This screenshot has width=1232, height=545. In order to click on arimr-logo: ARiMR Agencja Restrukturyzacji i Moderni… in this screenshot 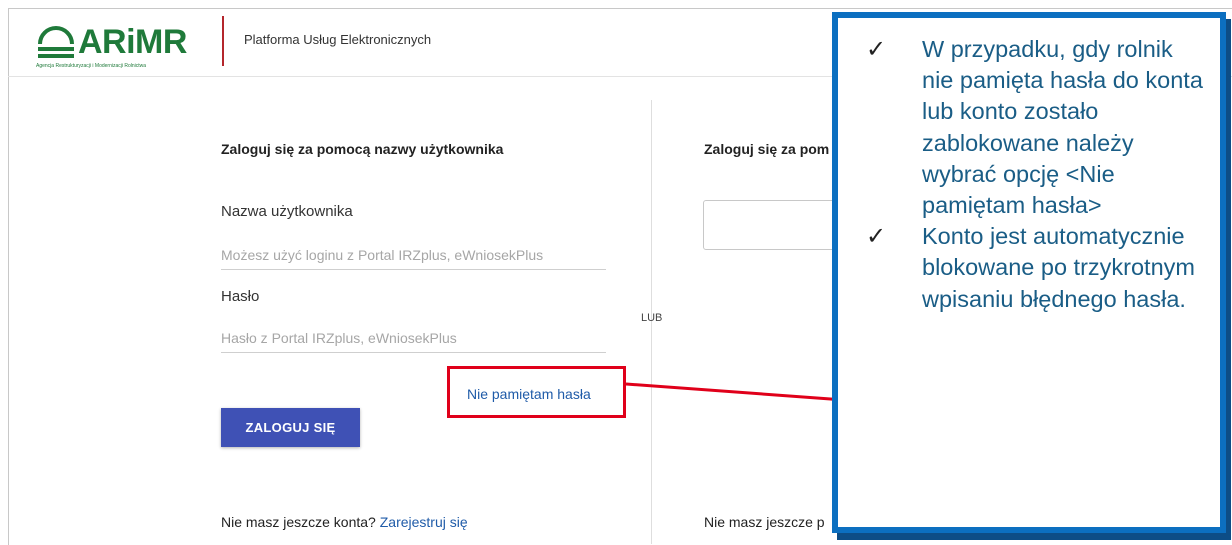, I will do `click(116, 46)`.